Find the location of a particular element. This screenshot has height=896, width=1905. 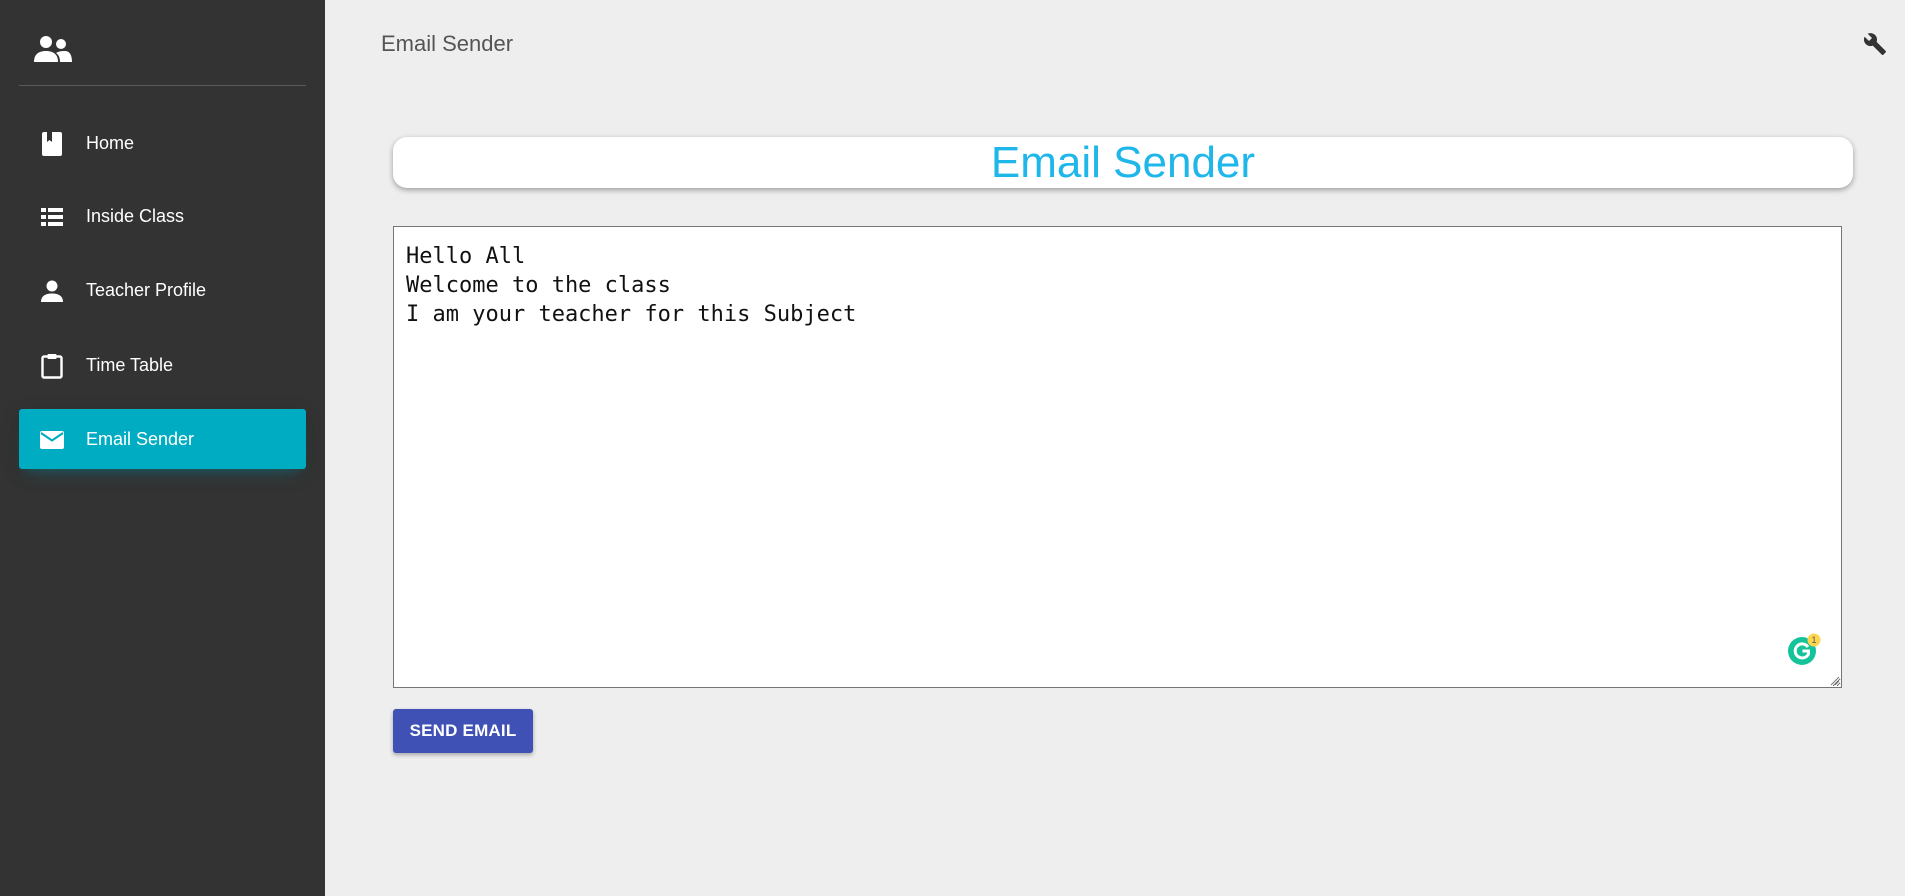

message-line: Welcome to the class is located at coordinates (538, 285).